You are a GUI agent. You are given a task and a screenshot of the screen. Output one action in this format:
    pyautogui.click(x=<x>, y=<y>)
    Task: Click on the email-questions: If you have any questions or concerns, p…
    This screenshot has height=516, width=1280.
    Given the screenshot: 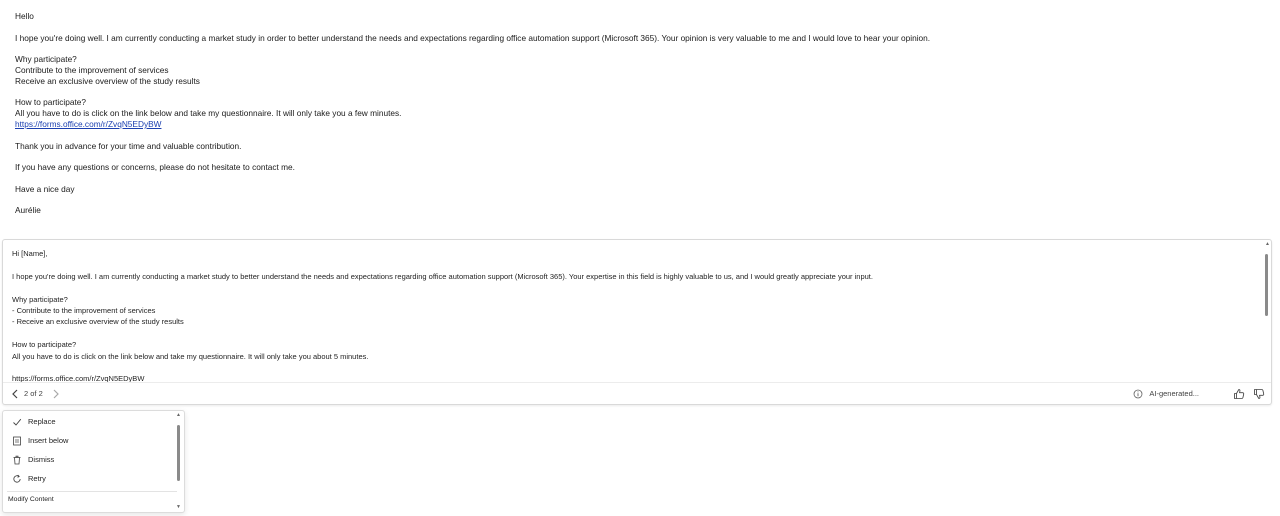 What is the action you would take?
    pyautogui.click(x=155, y=167)
    